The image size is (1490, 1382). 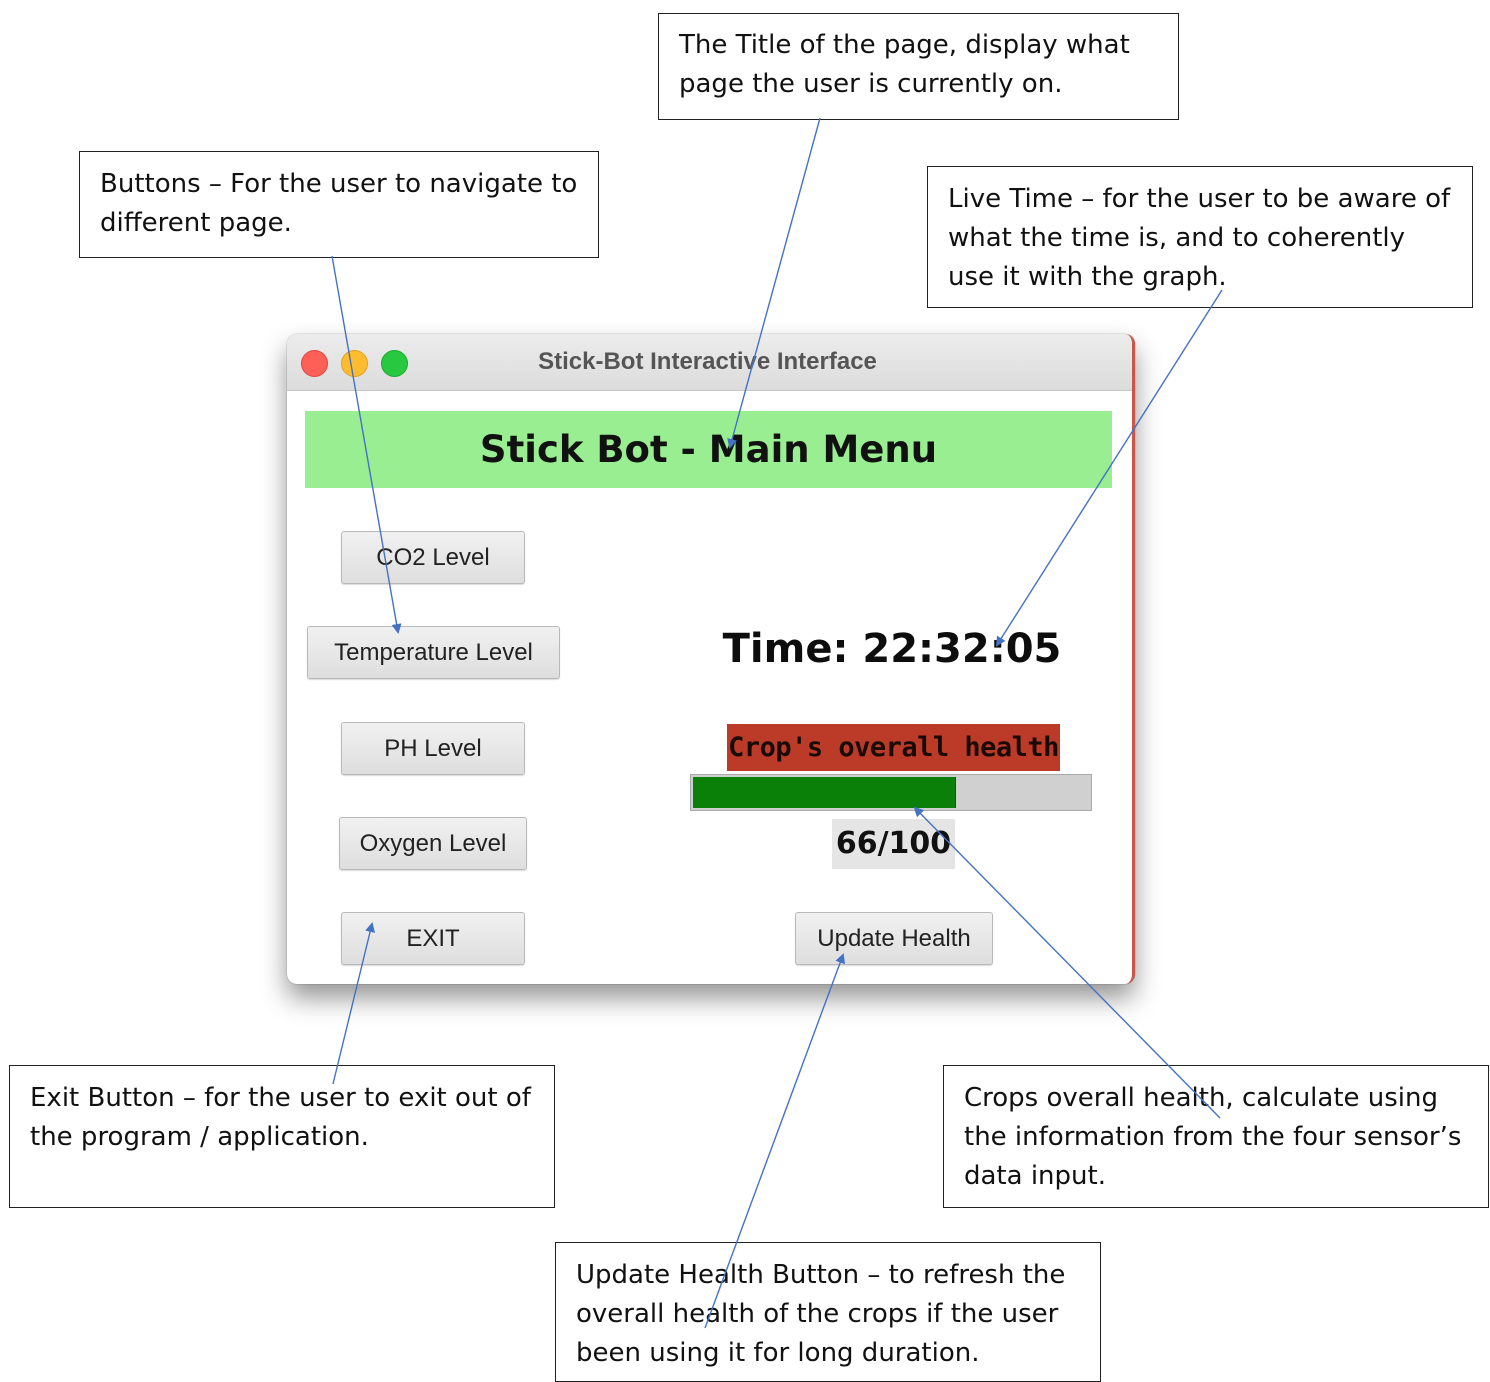 What do you see at coordinates (824, 792) in the screenshot?
I see `crop-health-progress-fill` at bounding box center [824, 792].